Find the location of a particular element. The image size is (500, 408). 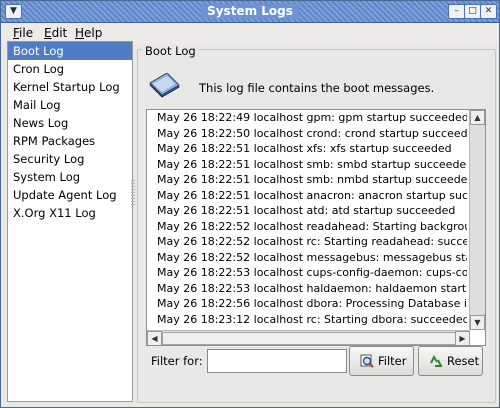

frame-label: Boot Log is located at coordinates (170, 51).